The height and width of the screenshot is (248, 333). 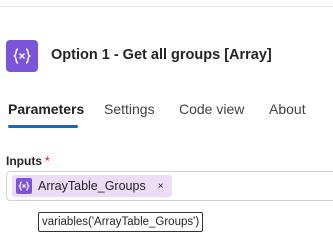 What do you see at coordinates (129, 109) in the screenshot?
I see `tab-settings: Settings` at bounding box center [129, 109].